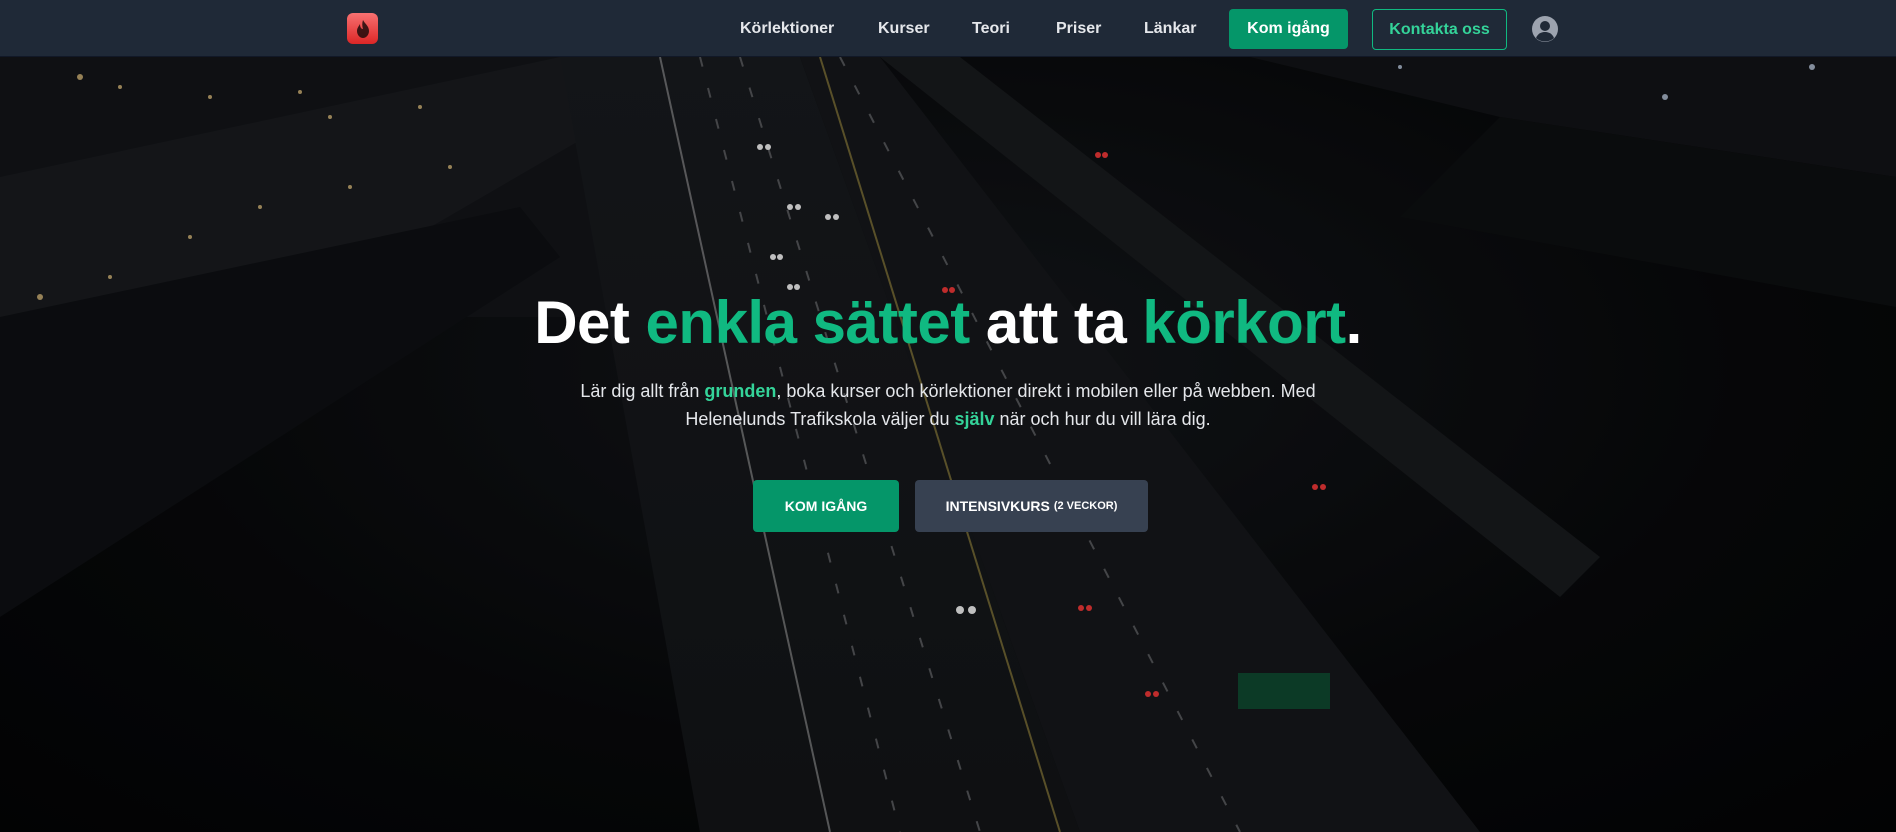 This screenshot has height=832, width=1896. Describe the element at coordinates (1288, 29) in the screenshot. I see `get-started-nav-button: Kom igång` at that location.